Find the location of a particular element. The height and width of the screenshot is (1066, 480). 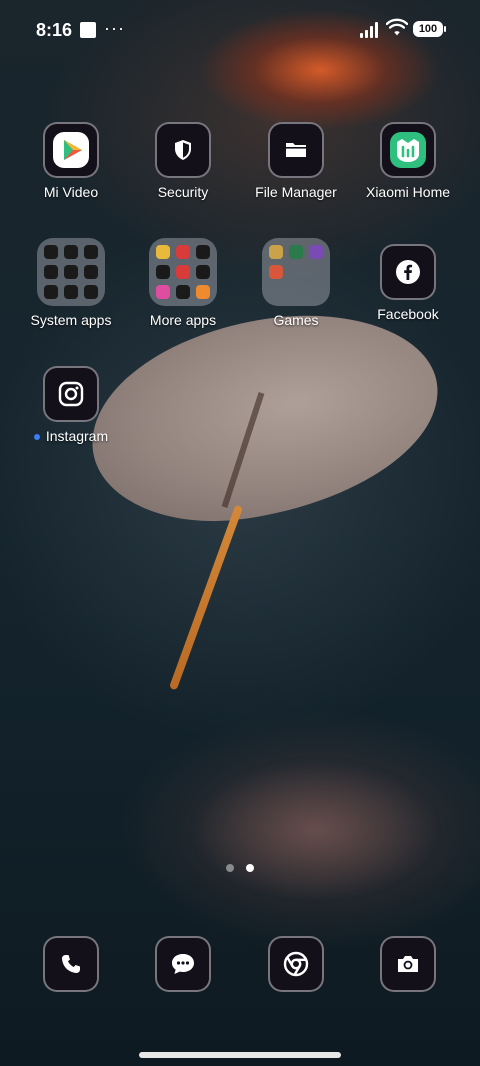

app-xiaomi-home: Xiaomi Home is located at coordinates (408, 161).